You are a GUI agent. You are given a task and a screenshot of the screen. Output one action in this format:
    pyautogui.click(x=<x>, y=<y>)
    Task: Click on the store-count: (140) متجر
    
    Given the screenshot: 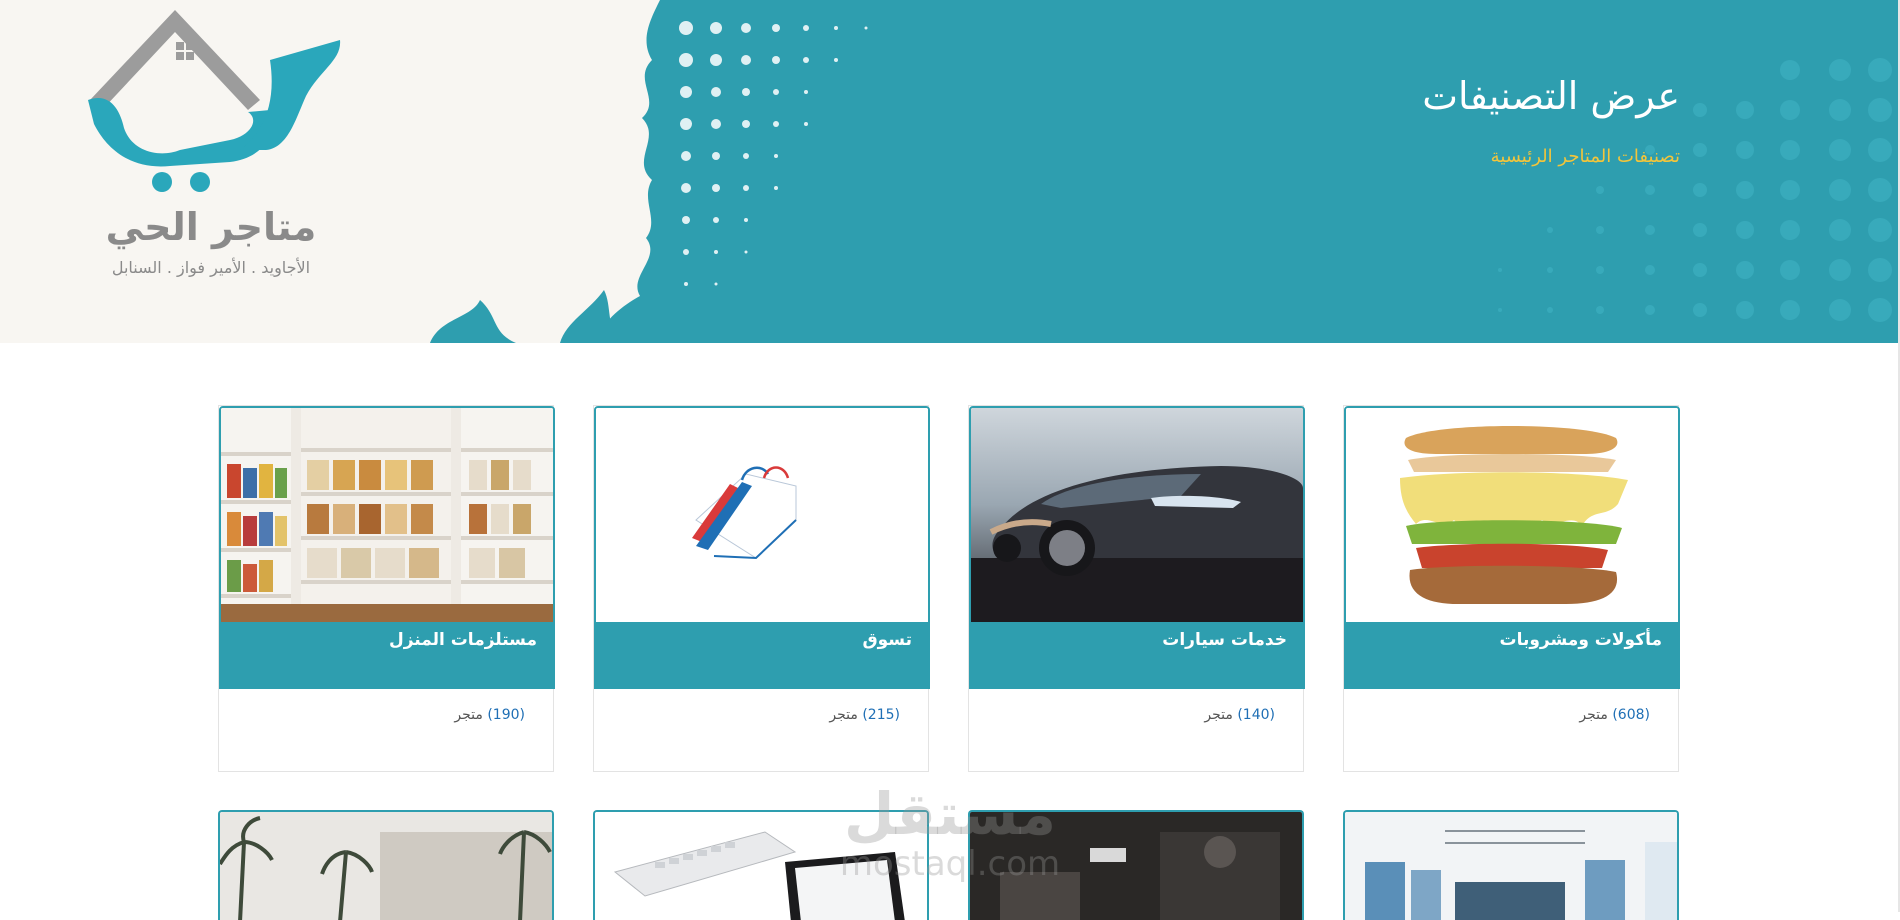 What is the action you would take?
    pyautogui.click(x=1239, y=715)
    